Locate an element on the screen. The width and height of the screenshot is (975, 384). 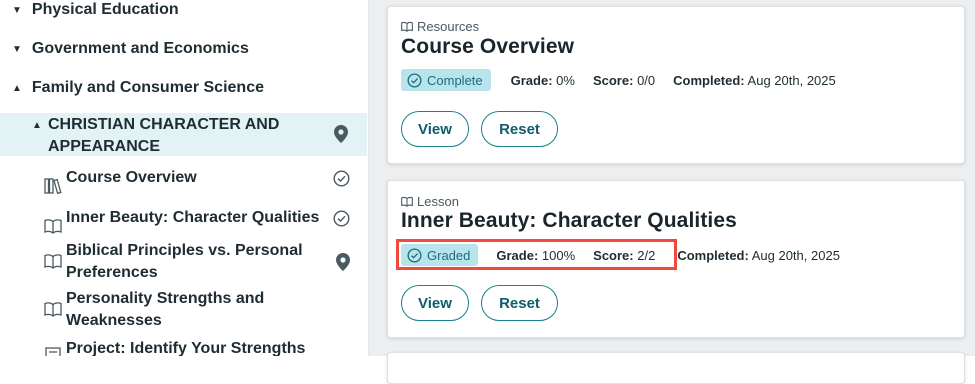
lesson-label: Course Overview is located at coordinates (131, 177).